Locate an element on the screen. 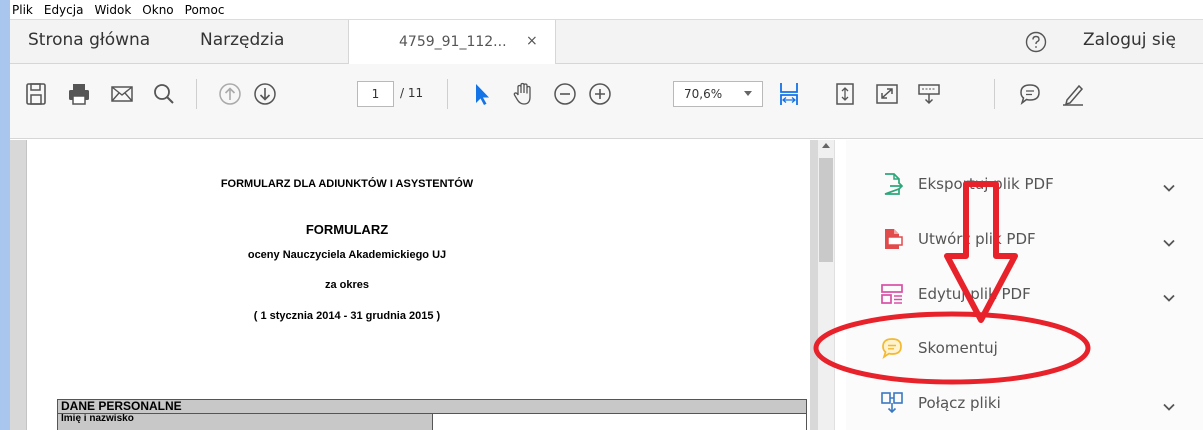  zoom-in-icon is located at coordinates (600, 94).